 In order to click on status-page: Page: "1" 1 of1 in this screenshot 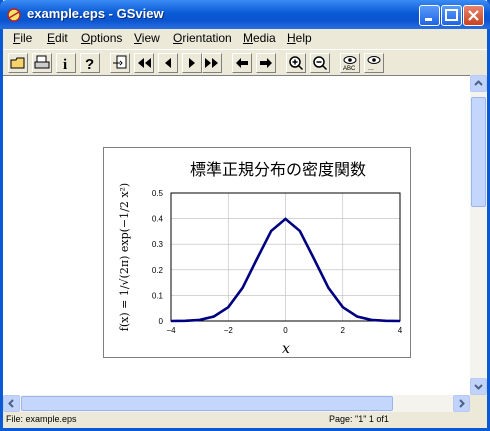, I will do `click(359, 419)`.